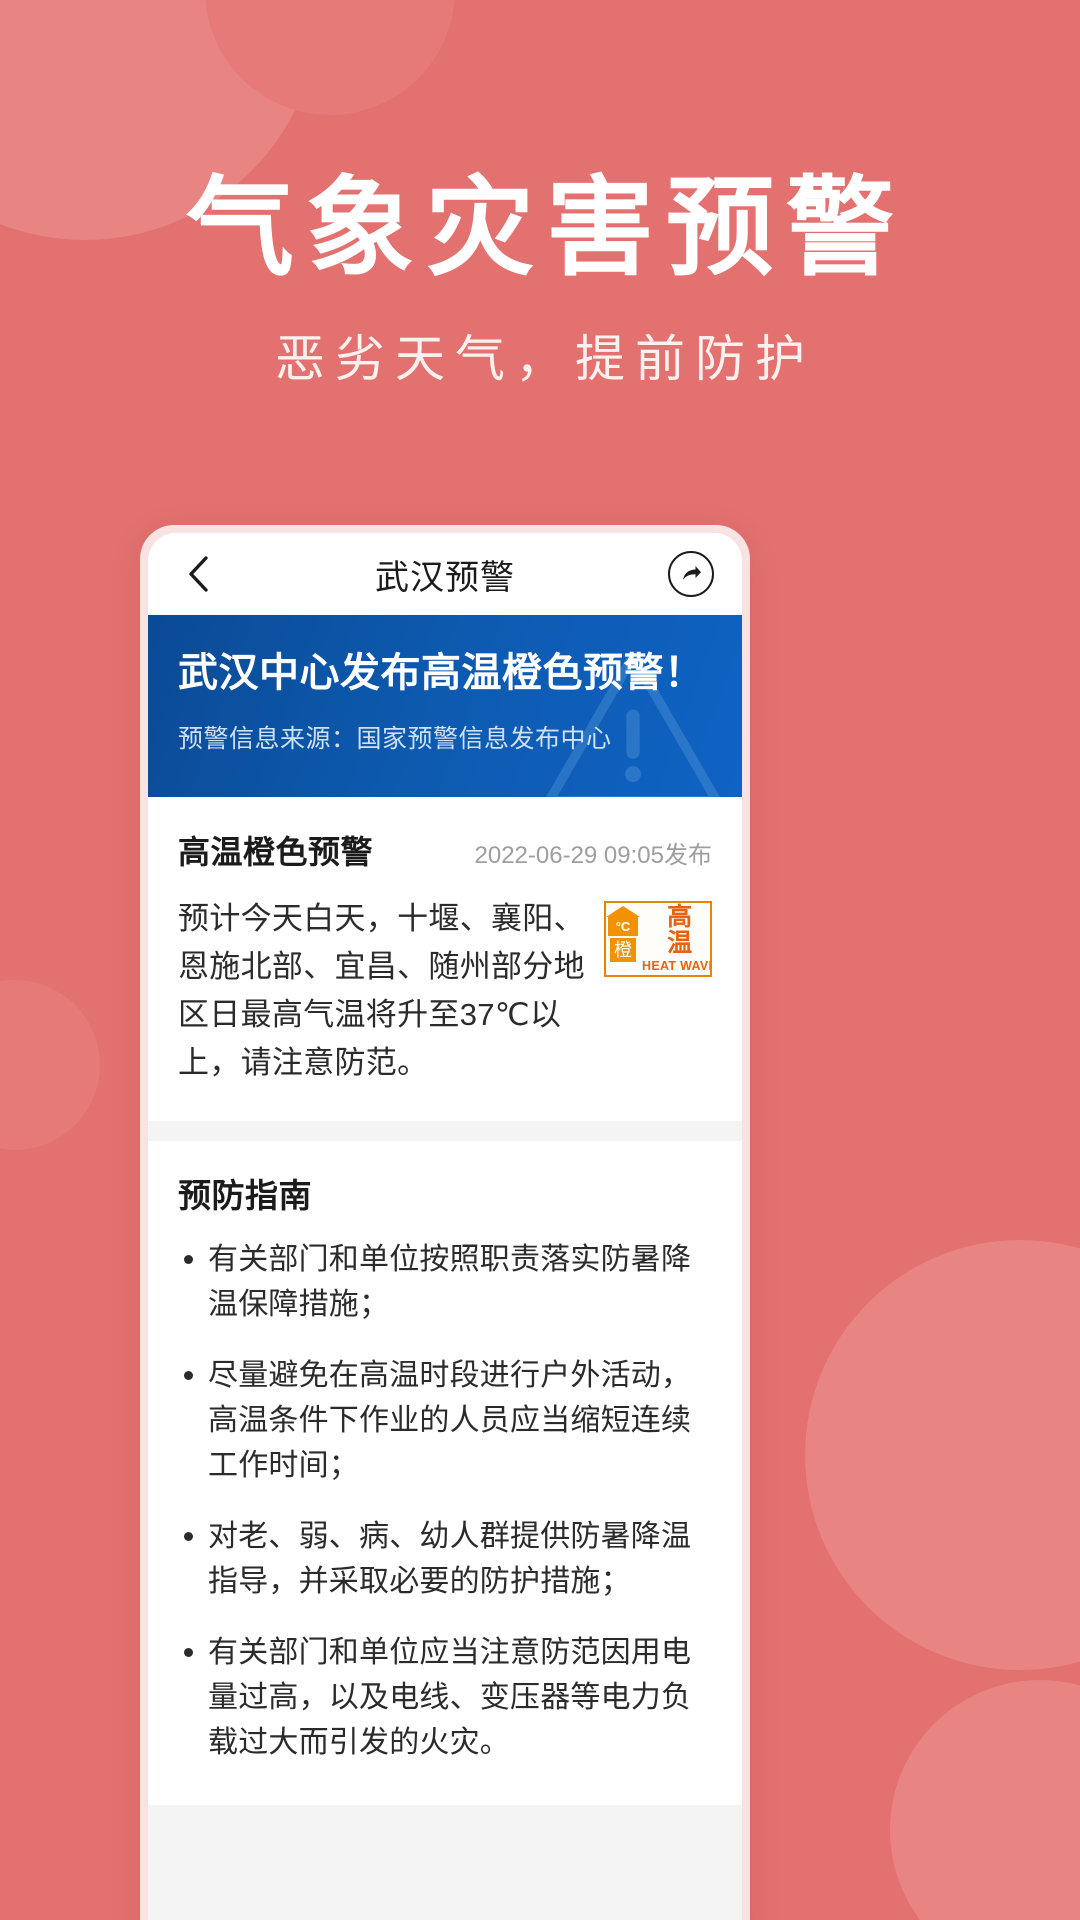 The image size is (1080, 1920). I want to click on alert-banner: 武汉中心发布高温橙色预警！ 预警信息来源：国家预警信息发布中心, so click(445, 706).